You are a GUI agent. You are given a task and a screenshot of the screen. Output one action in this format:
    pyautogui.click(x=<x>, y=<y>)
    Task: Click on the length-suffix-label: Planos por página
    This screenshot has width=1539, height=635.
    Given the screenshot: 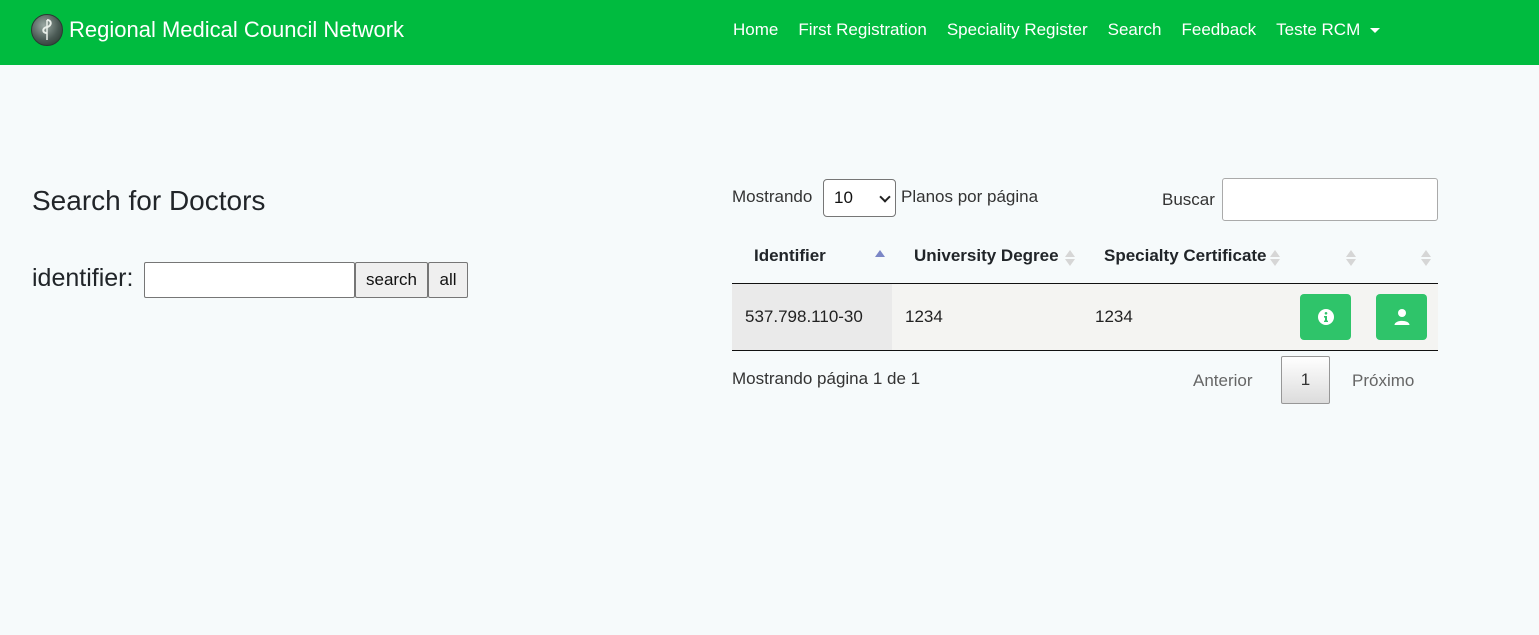 What is the action you would take?
    pyautogui.click(x=970, y=196)
    